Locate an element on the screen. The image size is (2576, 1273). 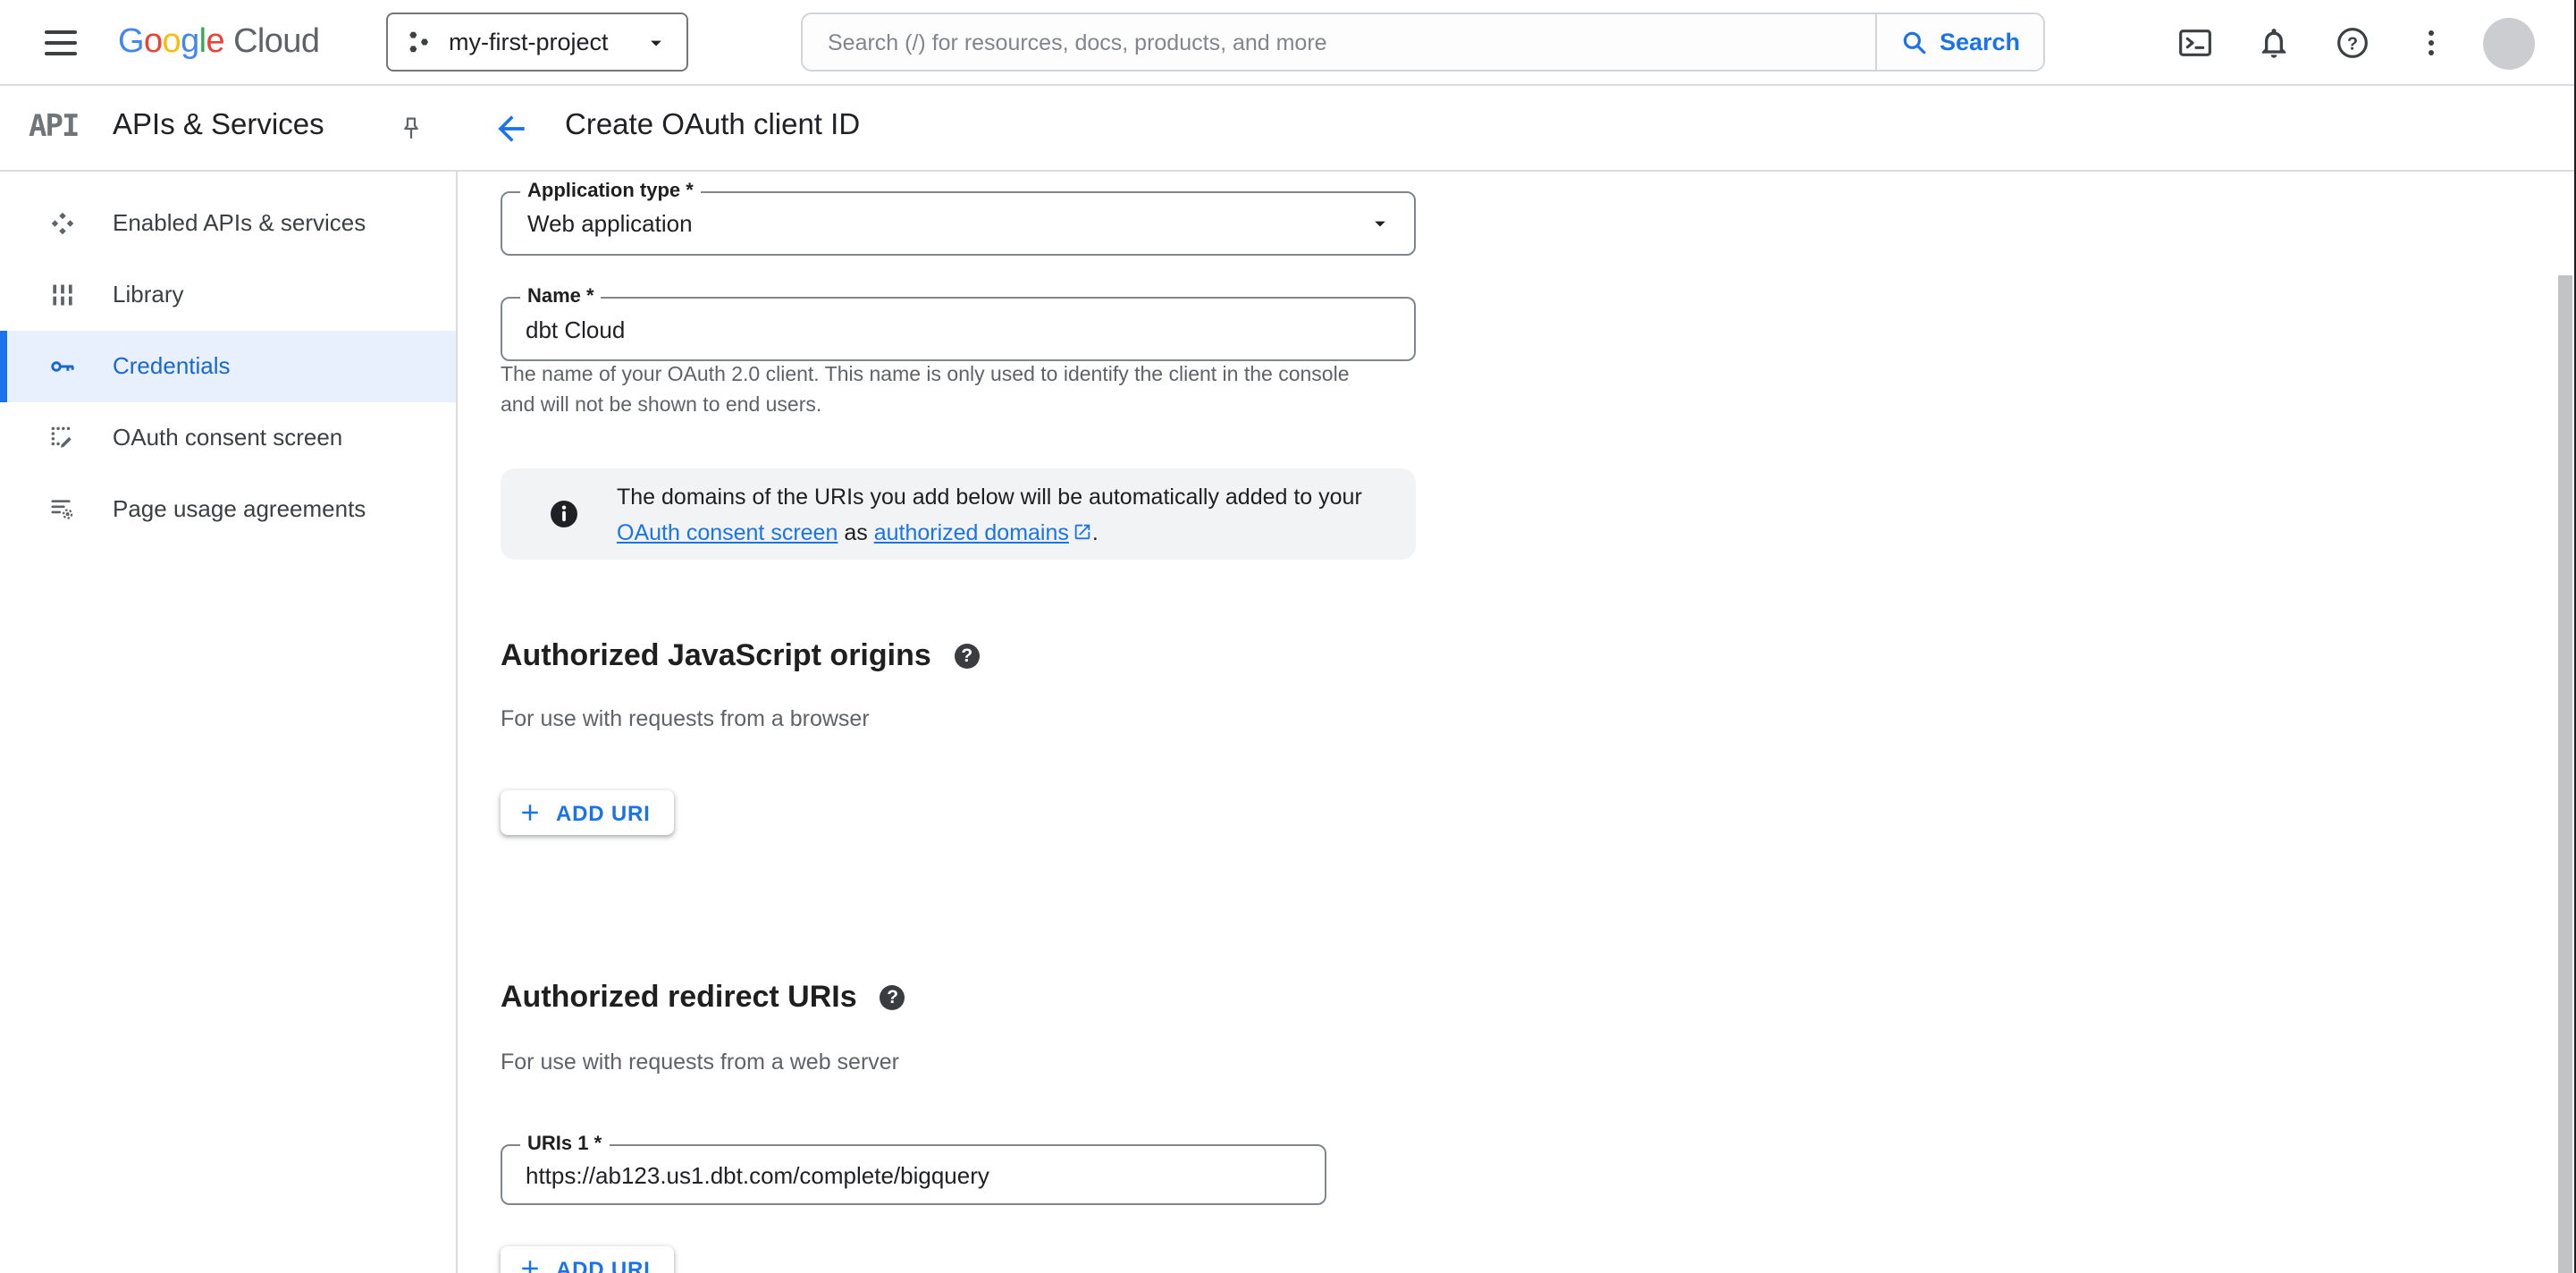
name-input is located at coordinates (958, 329).